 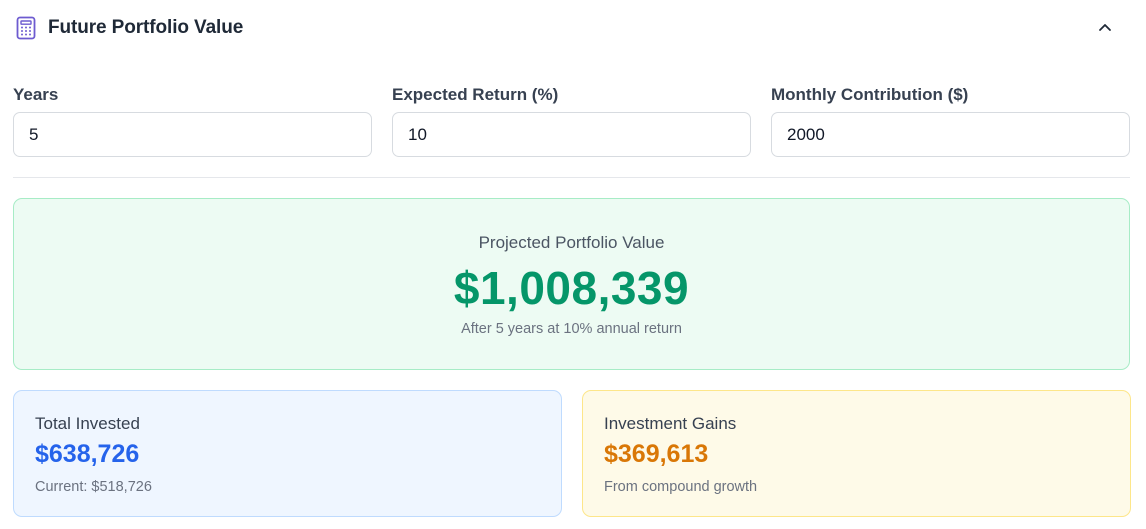 I want to click on investment-gains-subtitle: From compound growth, so click(x=681, y=487).